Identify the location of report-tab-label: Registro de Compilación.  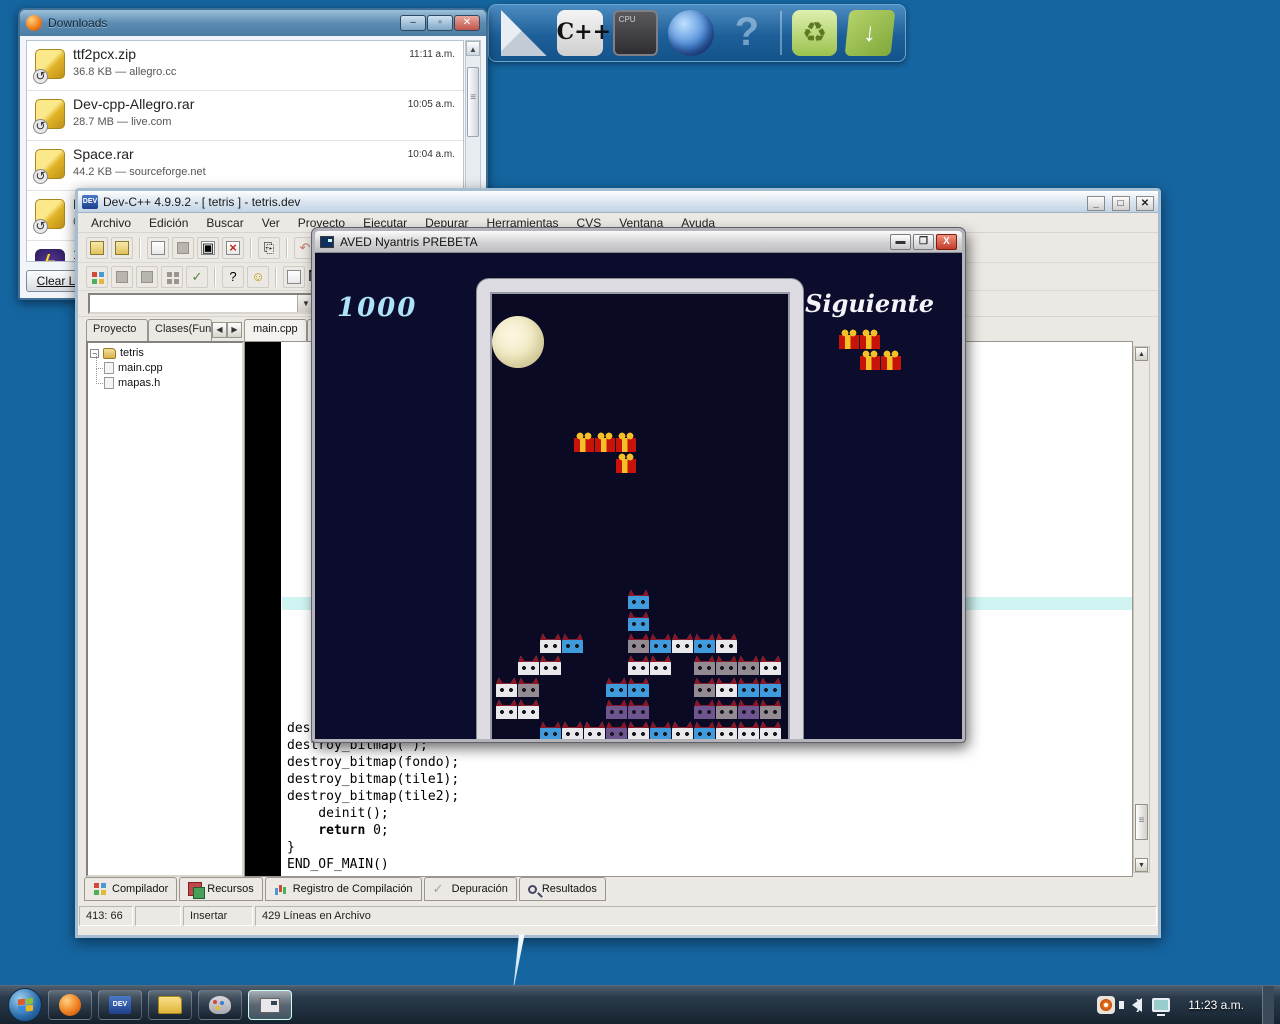
(352, 889).